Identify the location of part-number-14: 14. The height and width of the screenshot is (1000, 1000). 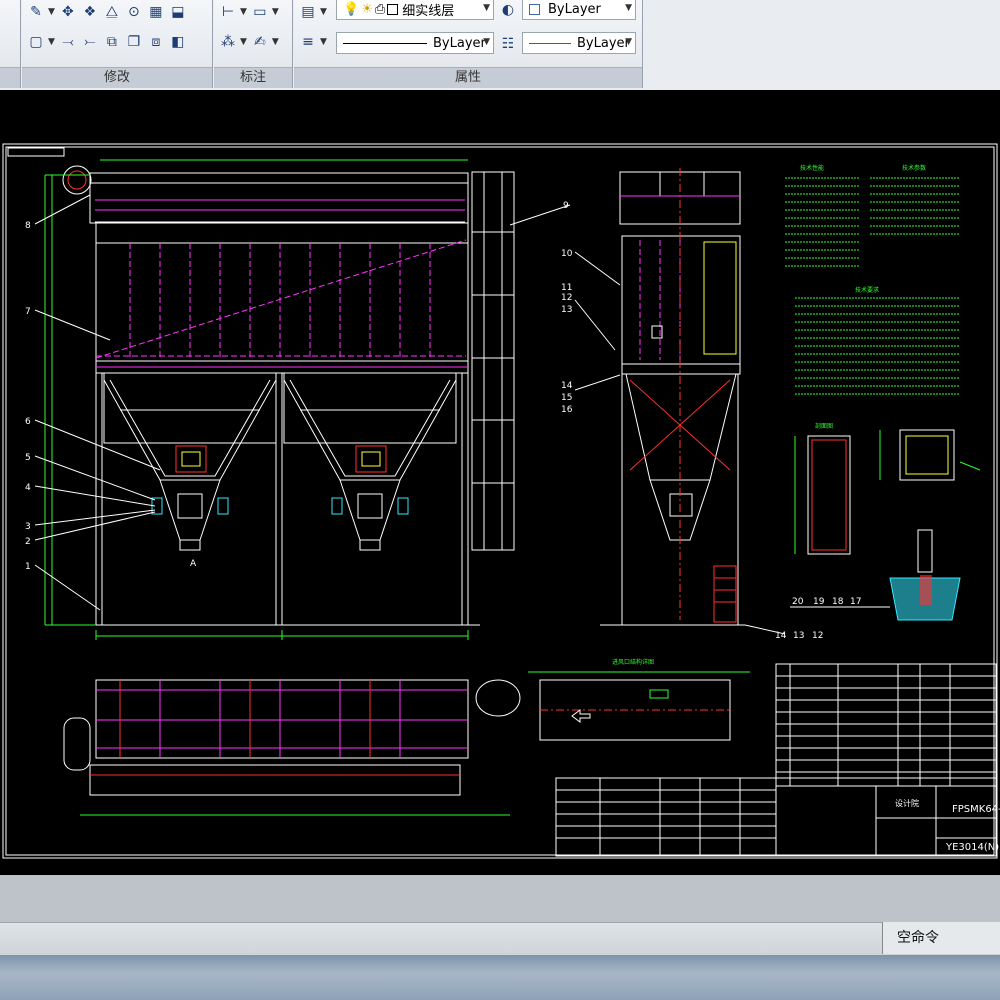
(567, 386).